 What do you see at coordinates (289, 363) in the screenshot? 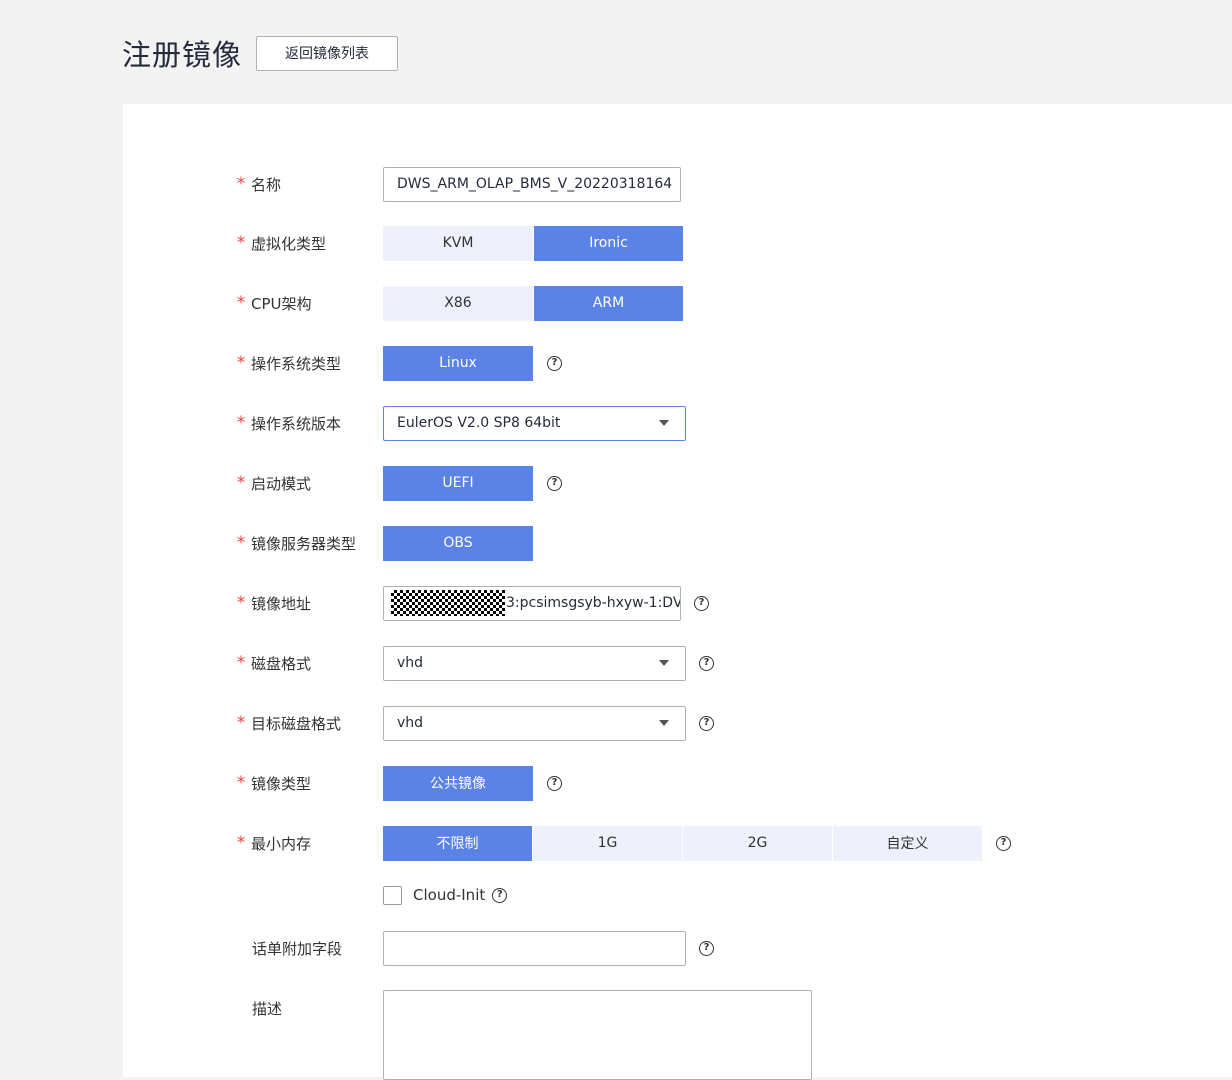
I see `label-os-type: * 操作系统类型` at bounding box center [289, 363].